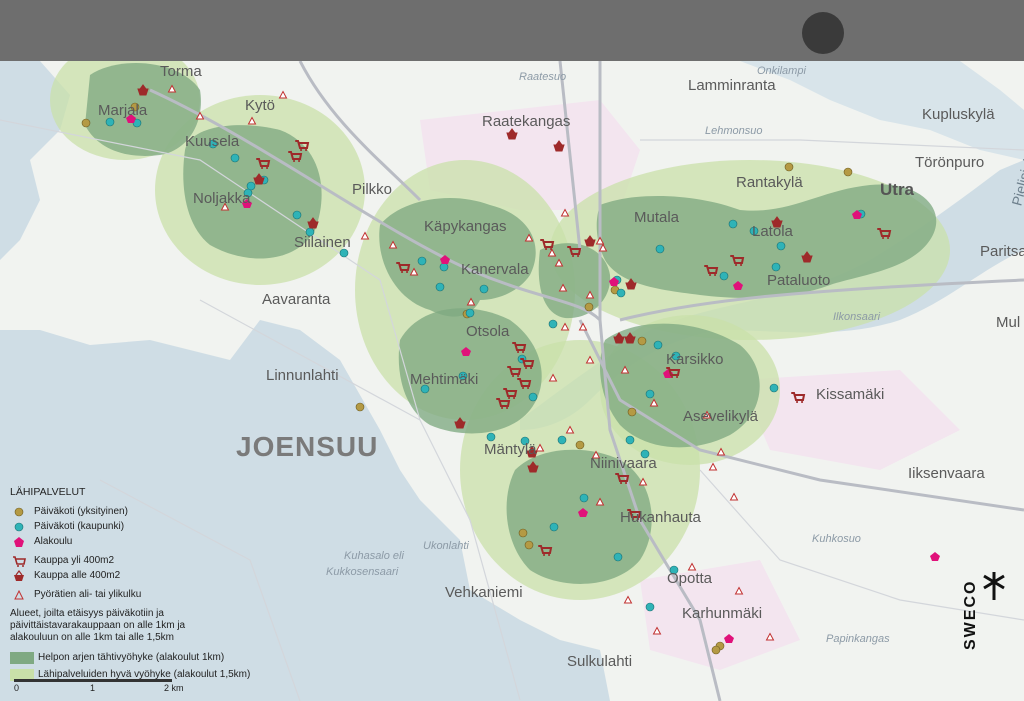  Describe the element at coordinates (77, 575) in the screenshot. I see `legend-label-shop-small: Kauppa alle 400m2` at that location.